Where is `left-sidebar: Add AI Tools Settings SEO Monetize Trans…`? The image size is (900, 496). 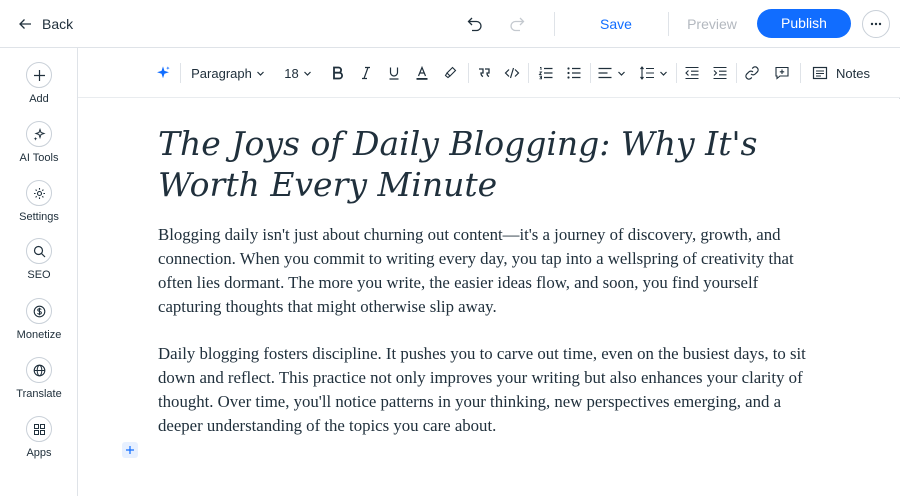
left-sidebar: Add AI Tools Settings SEO Monetize Trans… is located at coordinates (39, 272).